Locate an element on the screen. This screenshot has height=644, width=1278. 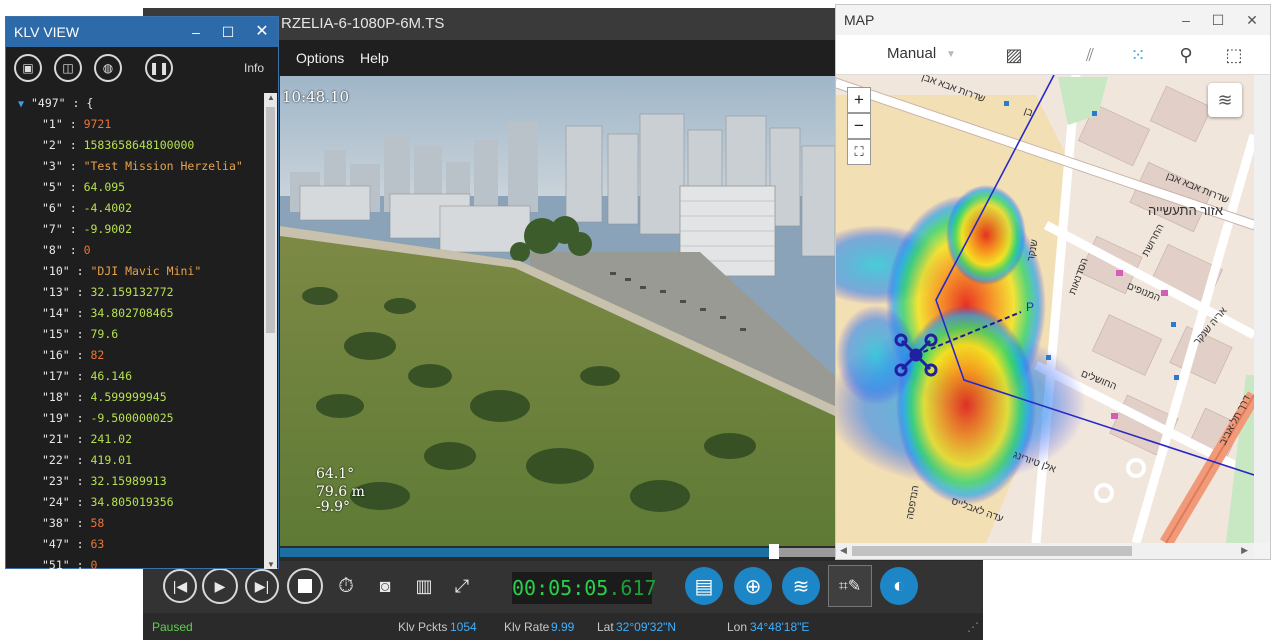
klv-row: "18" : 4.599999945 is located at coordinates (104, 397).